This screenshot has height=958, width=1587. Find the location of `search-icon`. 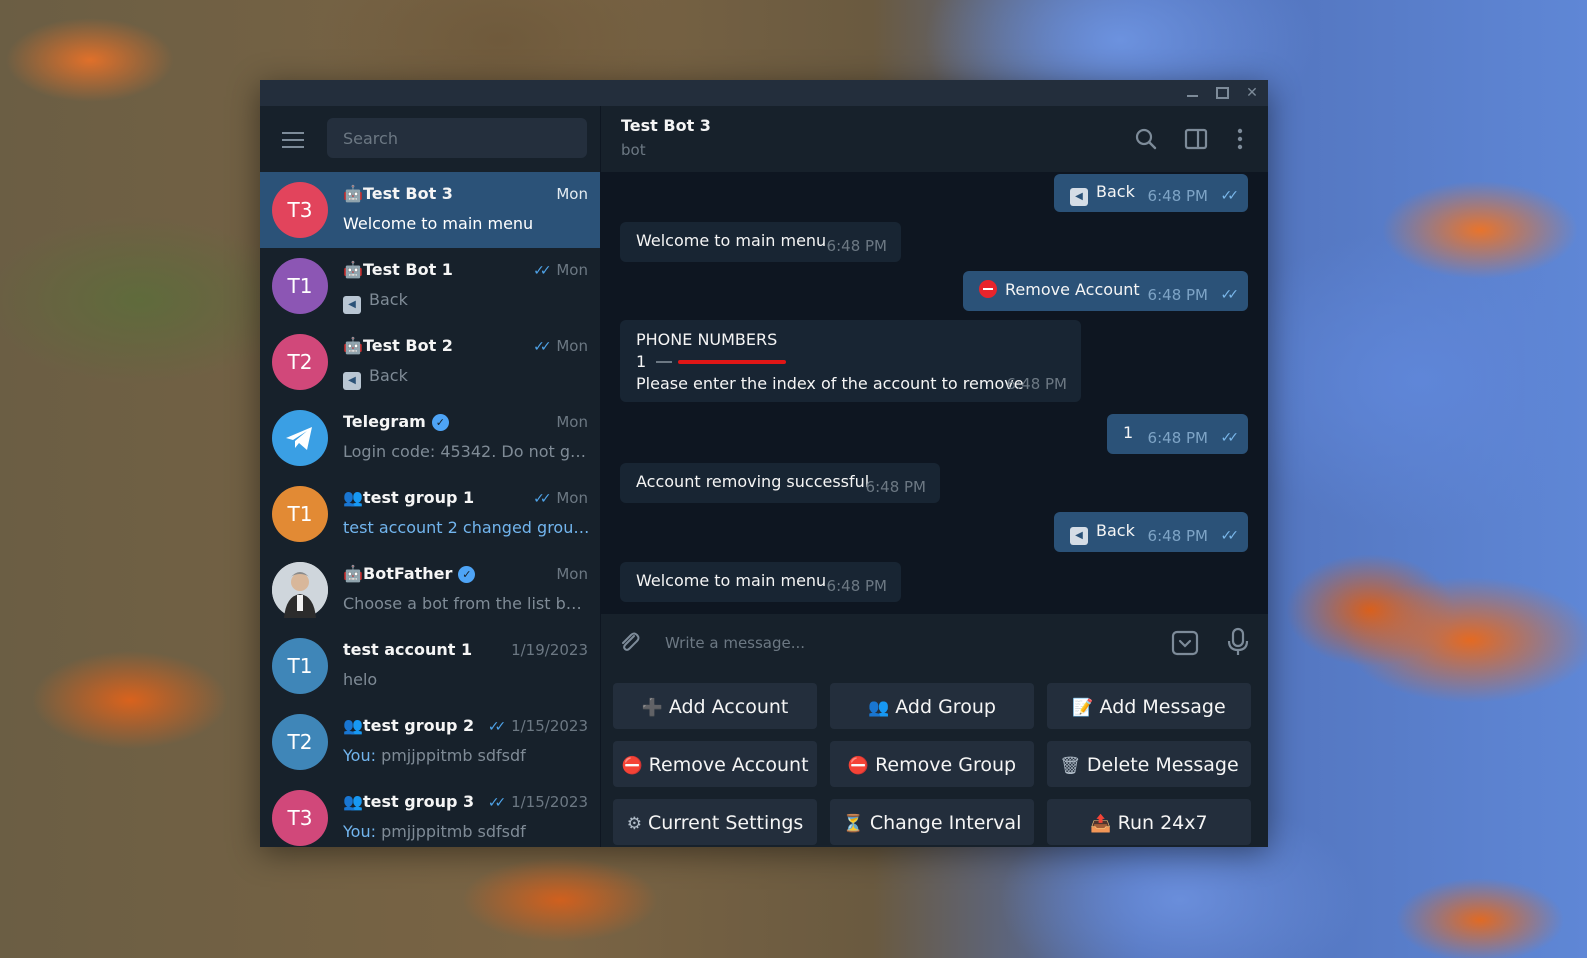

search-icon is located at coordinates (1146, 139).